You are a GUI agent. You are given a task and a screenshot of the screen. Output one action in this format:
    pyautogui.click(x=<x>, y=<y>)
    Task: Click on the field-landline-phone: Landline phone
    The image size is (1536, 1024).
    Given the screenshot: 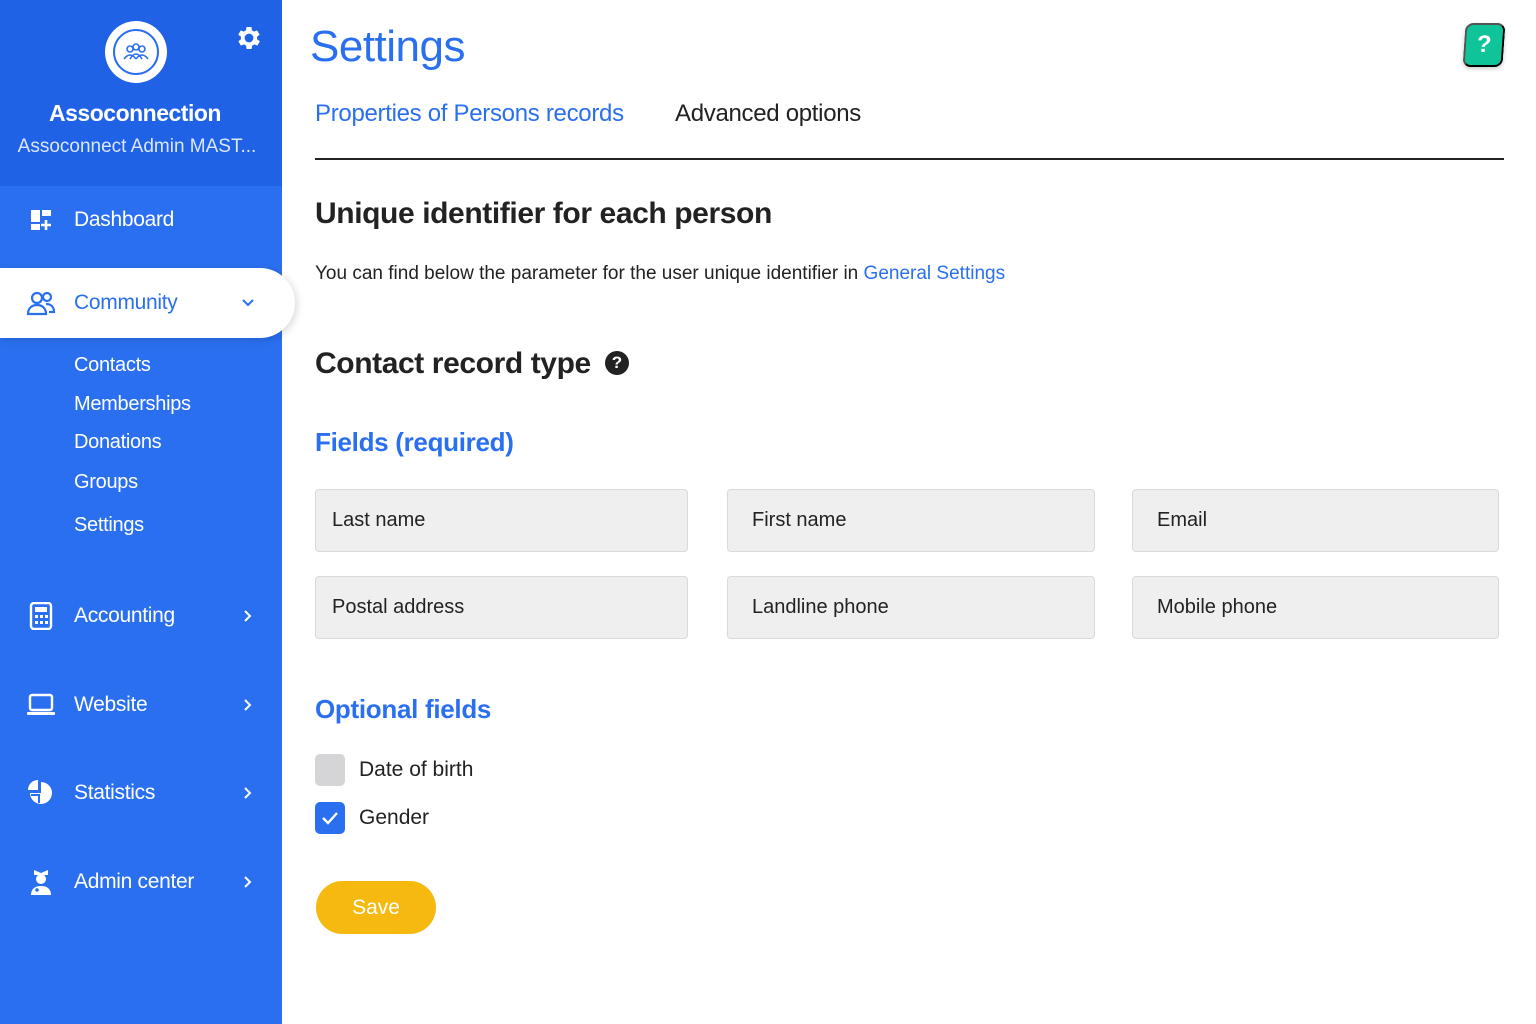 What is the action you would take?
    pyautogui.click(x=911, y=607)
    